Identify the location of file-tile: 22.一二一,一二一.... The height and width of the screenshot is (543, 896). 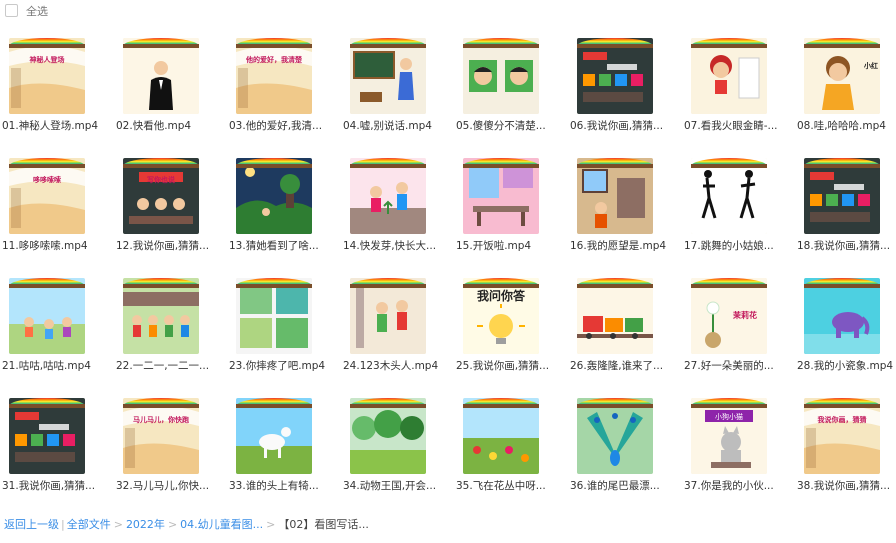
(170, 322).